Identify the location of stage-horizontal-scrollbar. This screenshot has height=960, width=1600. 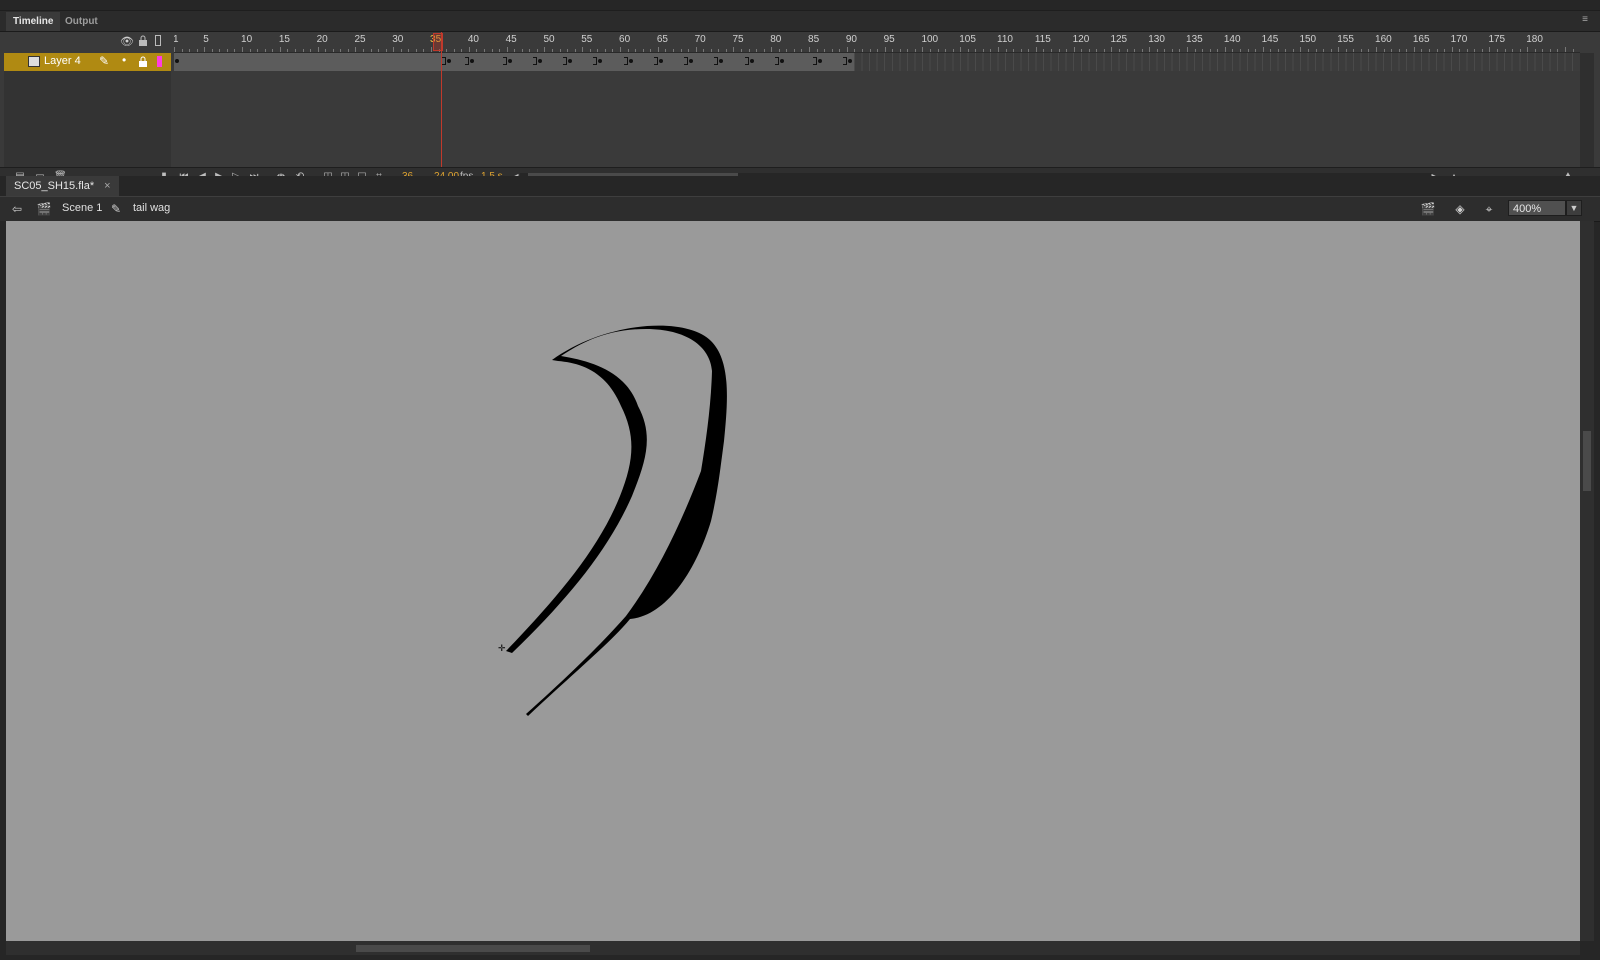
(793, 948).